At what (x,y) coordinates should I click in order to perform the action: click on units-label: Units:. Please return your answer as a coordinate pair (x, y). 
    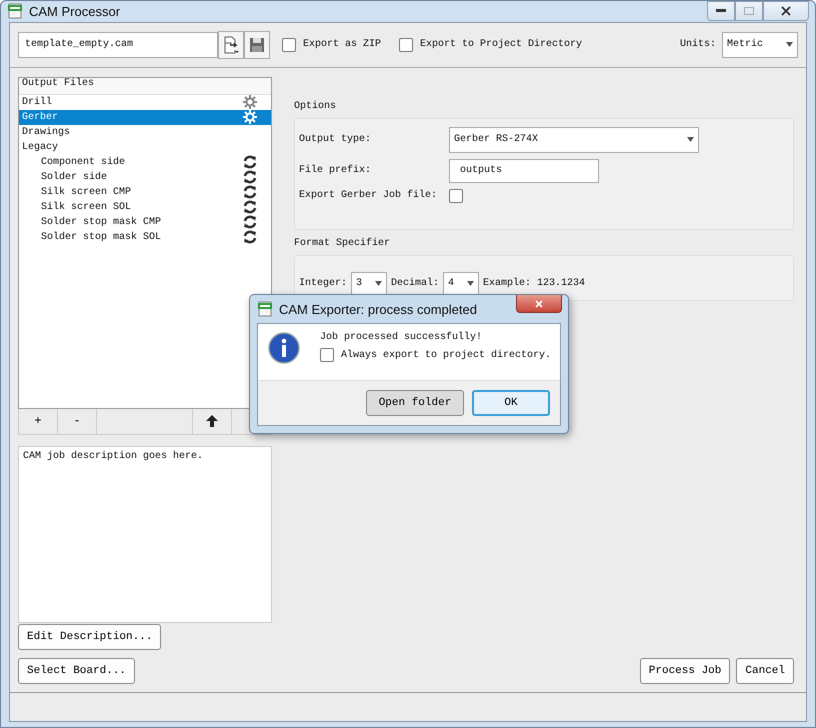
    Looking at the image, I should click on (698, 44).